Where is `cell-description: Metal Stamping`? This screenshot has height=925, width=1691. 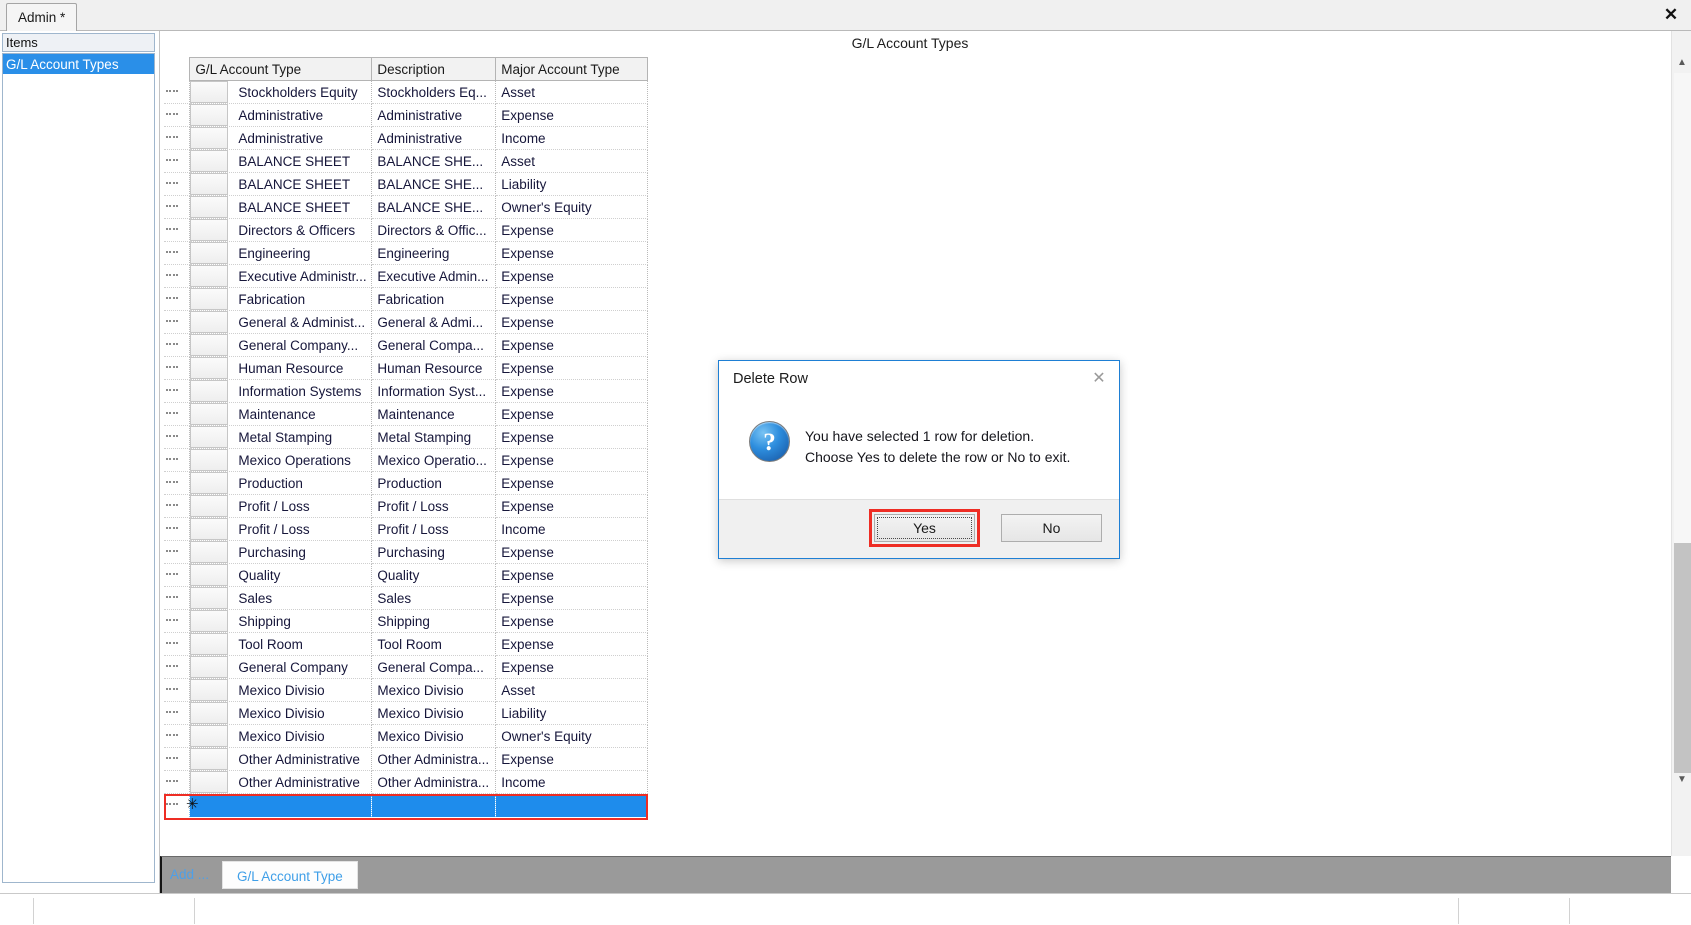 cell-description: Metal Stamping is located at coordinates (434, 437).